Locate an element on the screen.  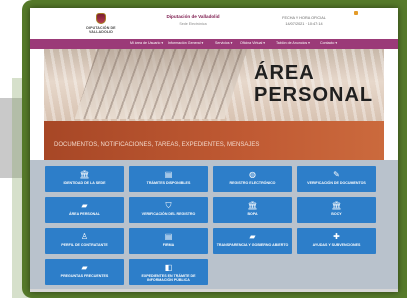
tile-label: AYUDAS Y SUBVENCIONES is located at coordinates (336, 245).